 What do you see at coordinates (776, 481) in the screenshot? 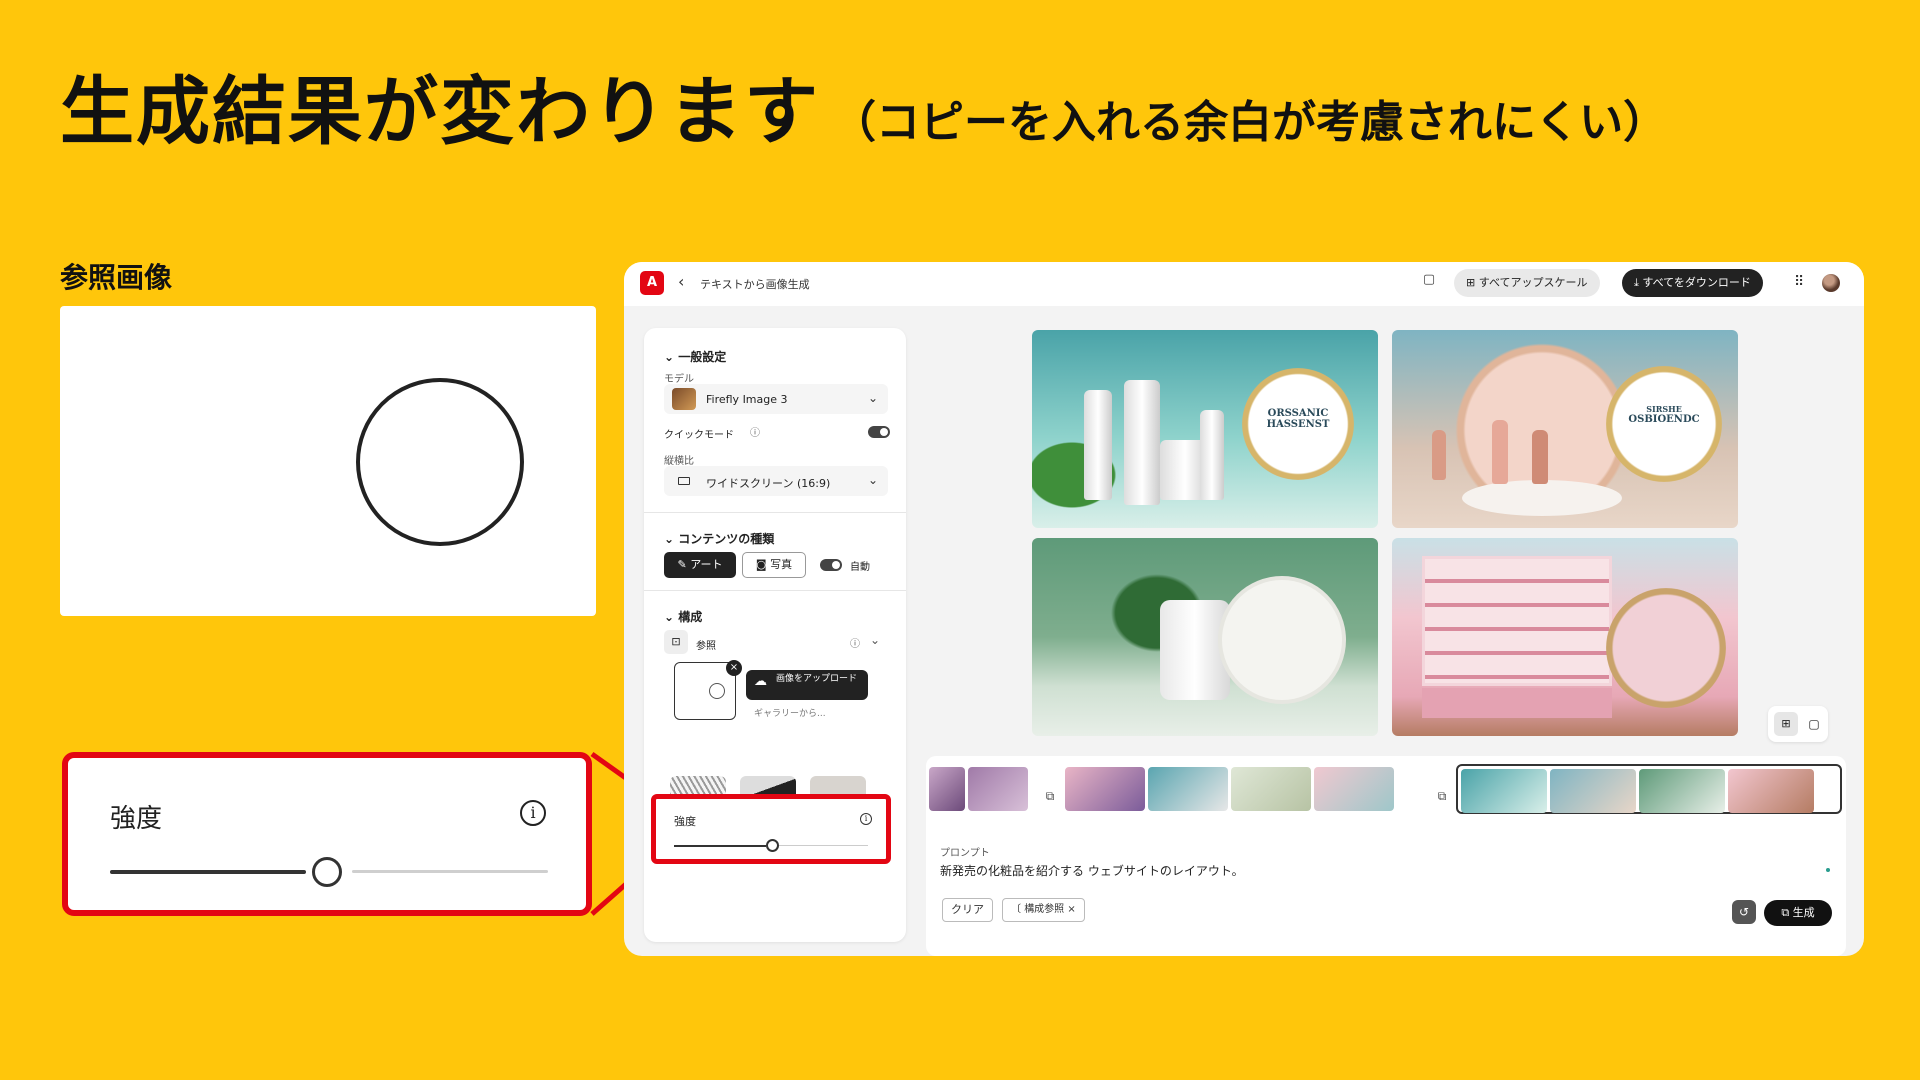
I see `aspect-ratio-select: ワイドスクリーン (16:9) ⌄` at bounding box center [776, 481].